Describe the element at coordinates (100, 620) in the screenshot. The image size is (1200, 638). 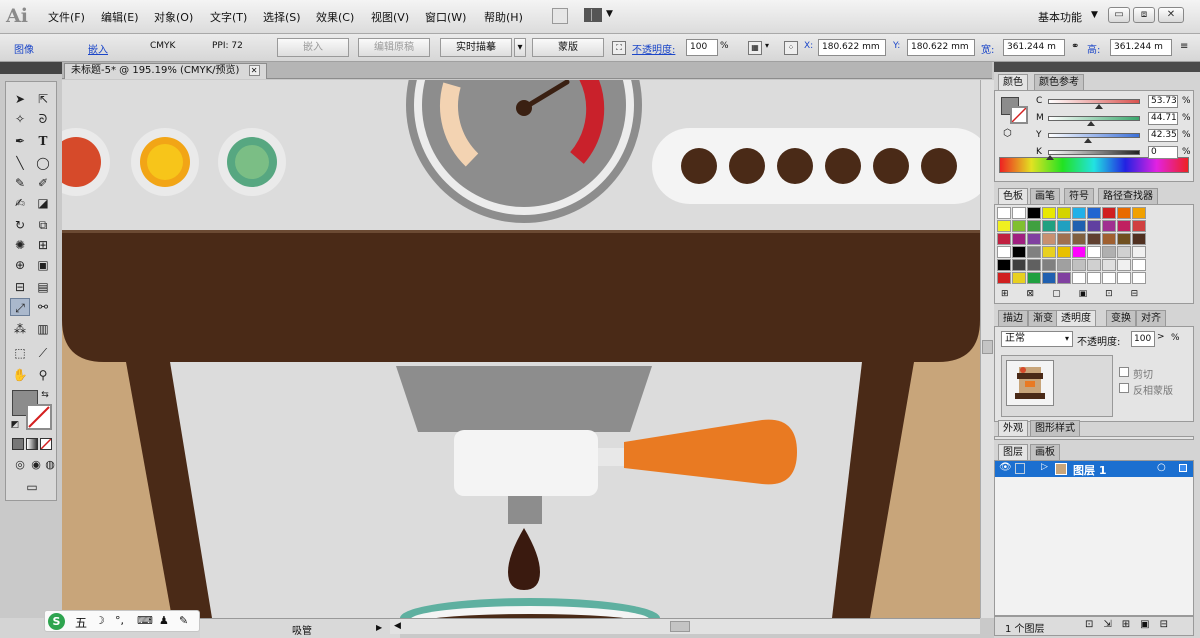
I see `ime-halfwidth-icon: ☽` at that location.